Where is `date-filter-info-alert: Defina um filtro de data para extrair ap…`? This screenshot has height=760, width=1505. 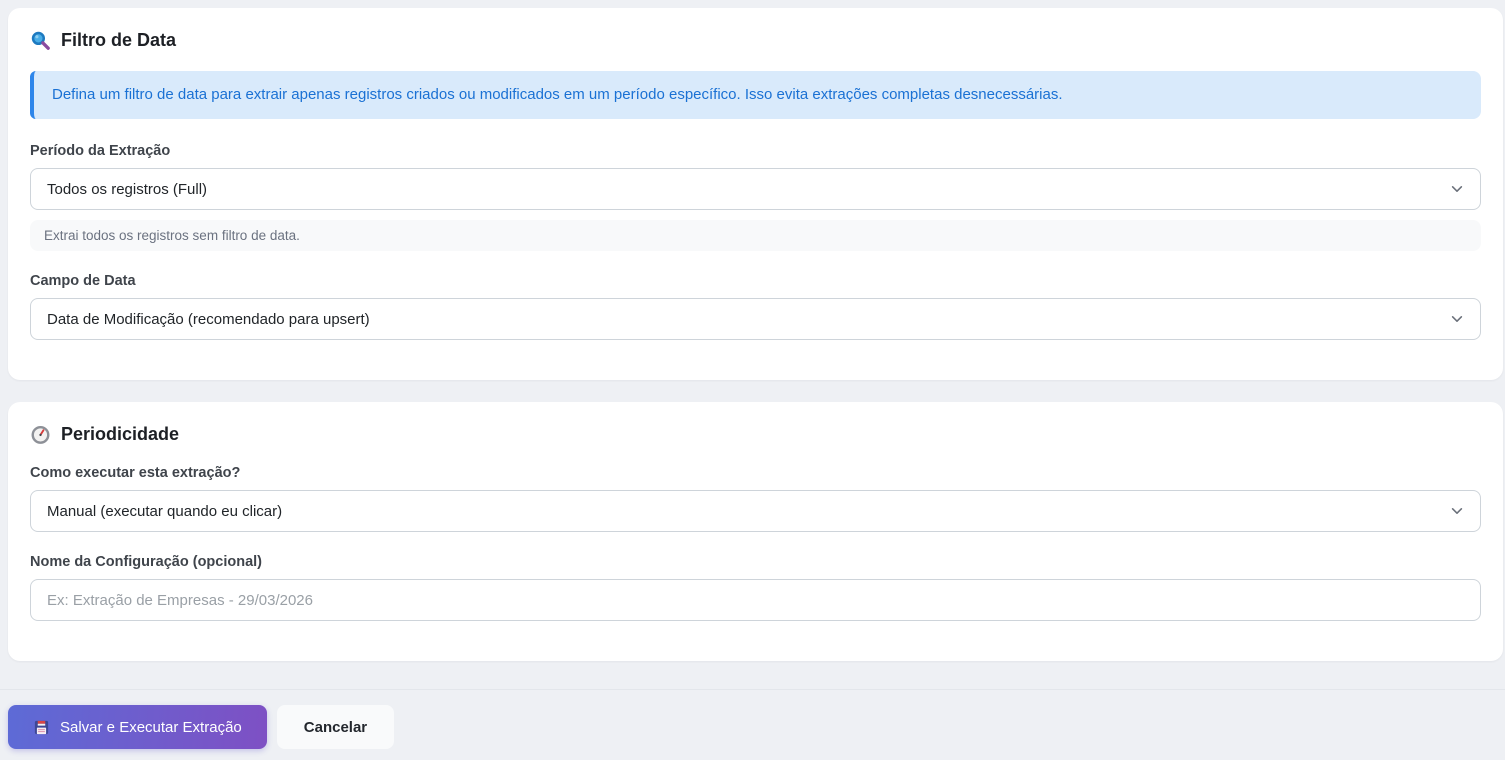
date-filter-info-alert: Defina um filtro de data para extrair ap… is located at coordinates (755, 95).